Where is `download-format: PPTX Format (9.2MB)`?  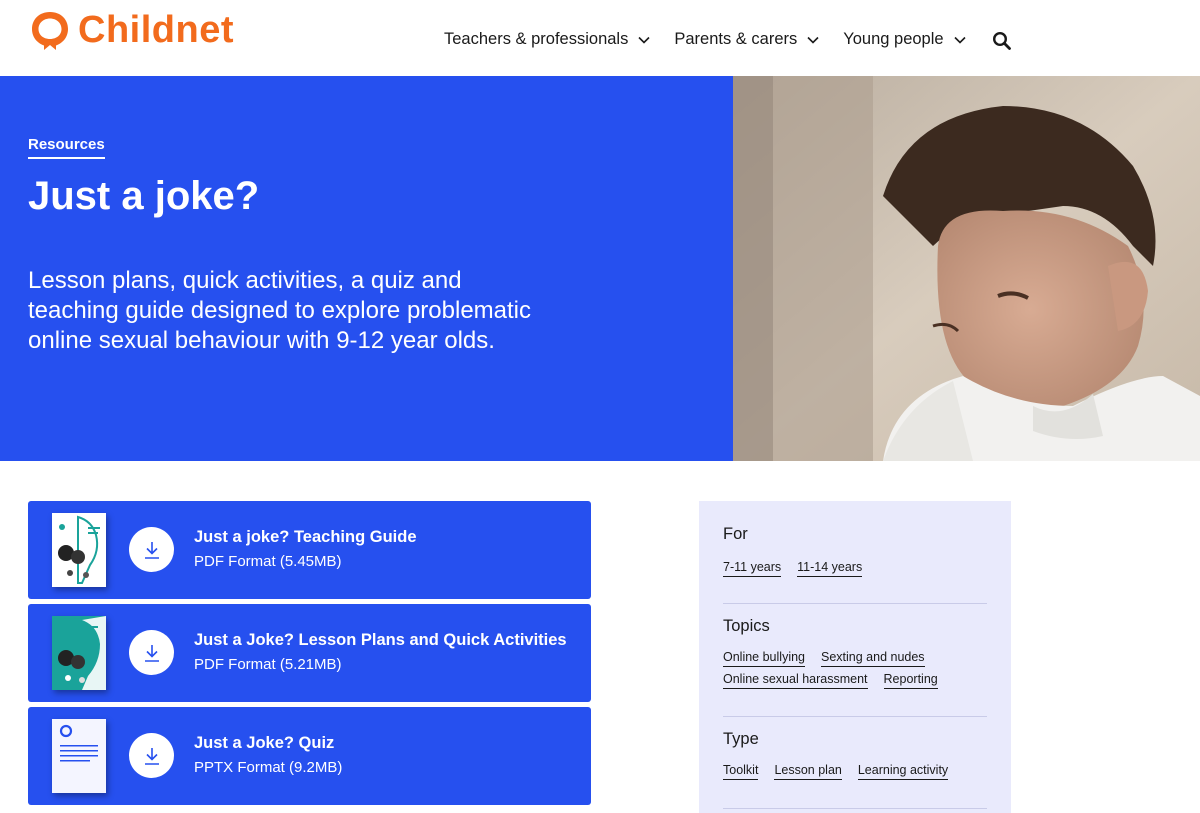
download-format: PPTX Format (9.2MB) is located at coordinates (268, 767).